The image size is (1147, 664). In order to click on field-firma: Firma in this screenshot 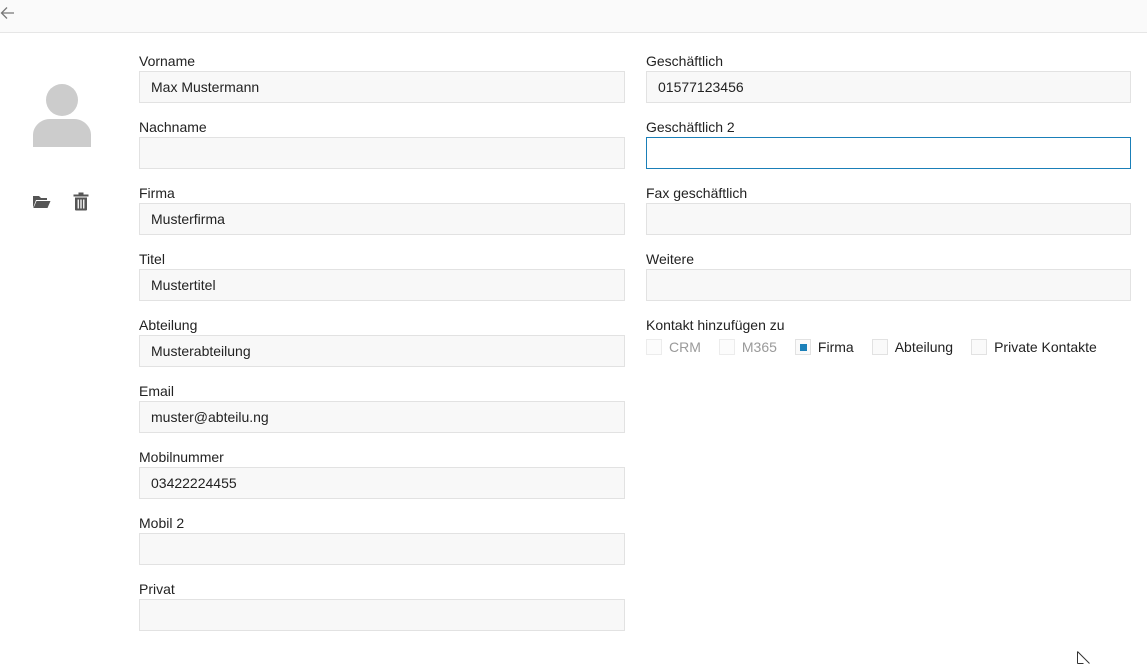, I will do `click(382, 218)`.